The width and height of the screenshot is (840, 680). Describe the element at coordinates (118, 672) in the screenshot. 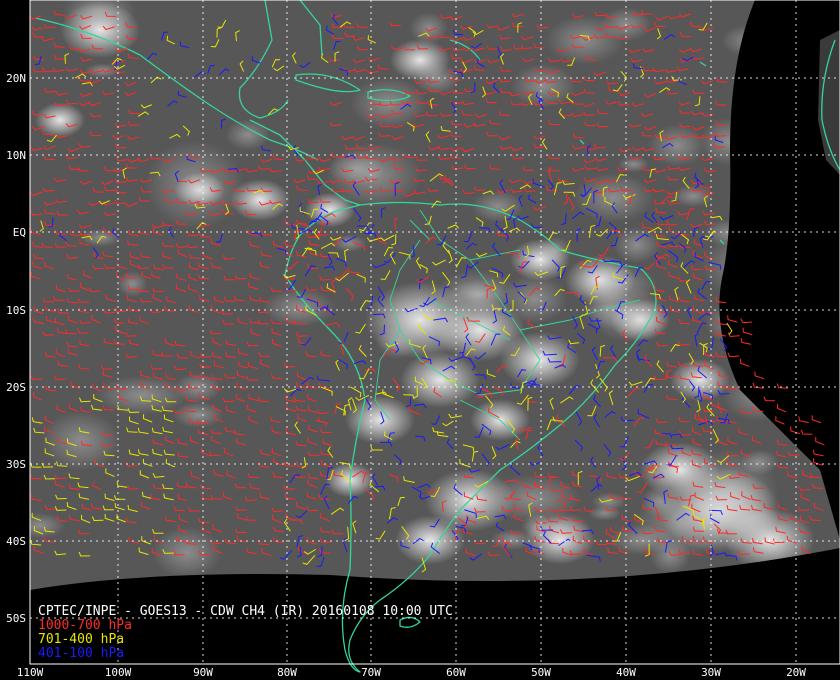

I see `longitude-label: 100W` at that location.